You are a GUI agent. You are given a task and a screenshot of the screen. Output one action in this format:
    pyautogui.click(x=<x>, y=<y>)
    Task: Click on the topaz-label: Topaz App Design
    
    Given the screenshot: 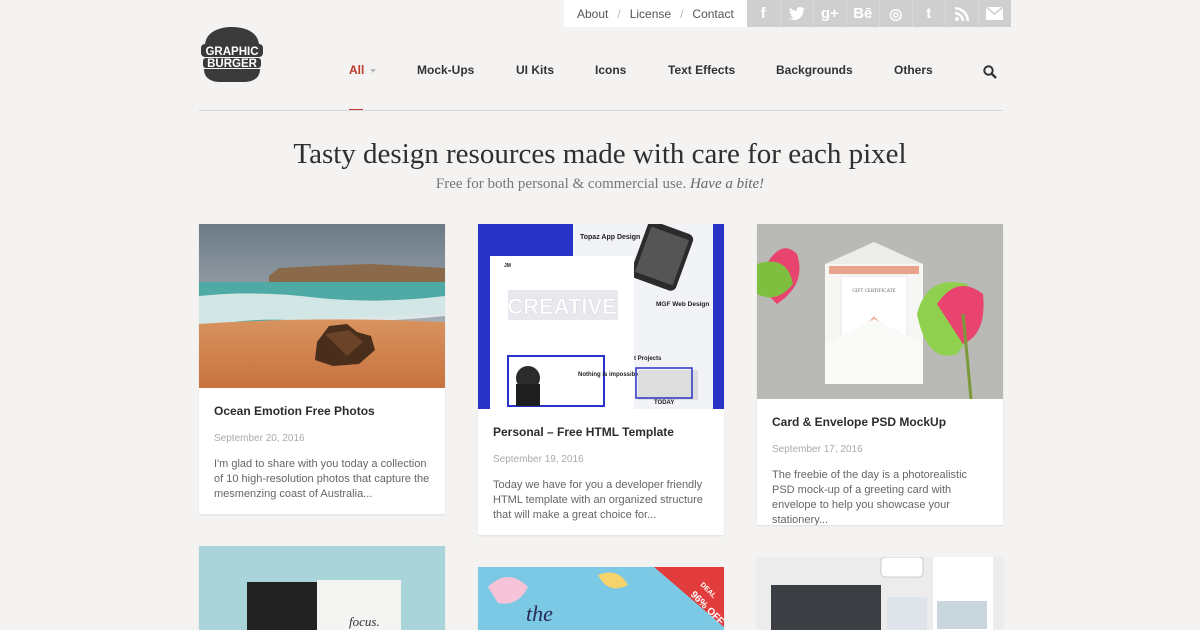 What is the action you would take?
    pyautogui.click(x=610, y=237)
    